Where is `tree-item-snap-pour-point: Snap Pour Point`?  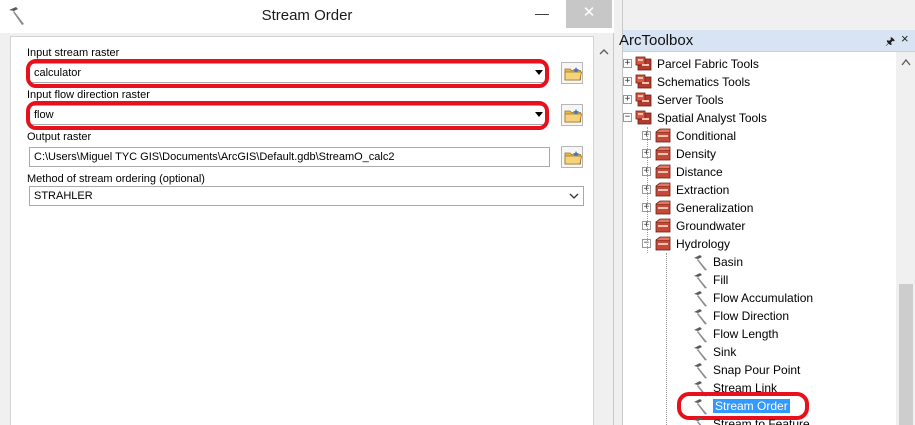 tree-item-snap-pour-point: Snap Pour Point is located at coordinates (759, 370).